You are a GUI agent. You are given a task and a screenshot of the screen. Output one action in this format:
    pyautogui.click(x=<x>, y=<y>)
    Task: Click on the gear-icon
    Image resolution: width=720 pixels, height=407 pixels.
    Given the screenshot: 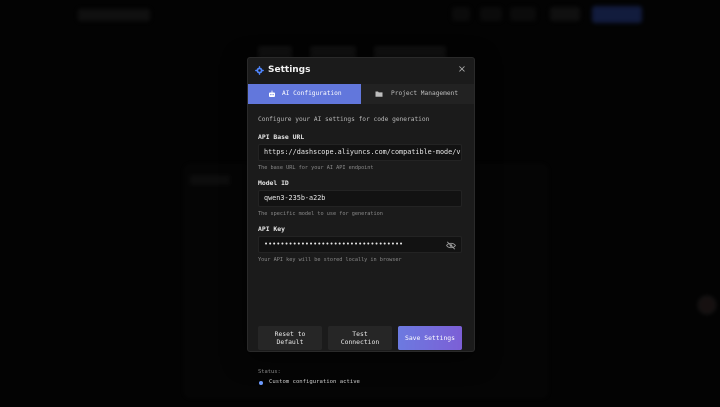 What is the action you would take?
    pyautogui.click(x=259, y=70)
    